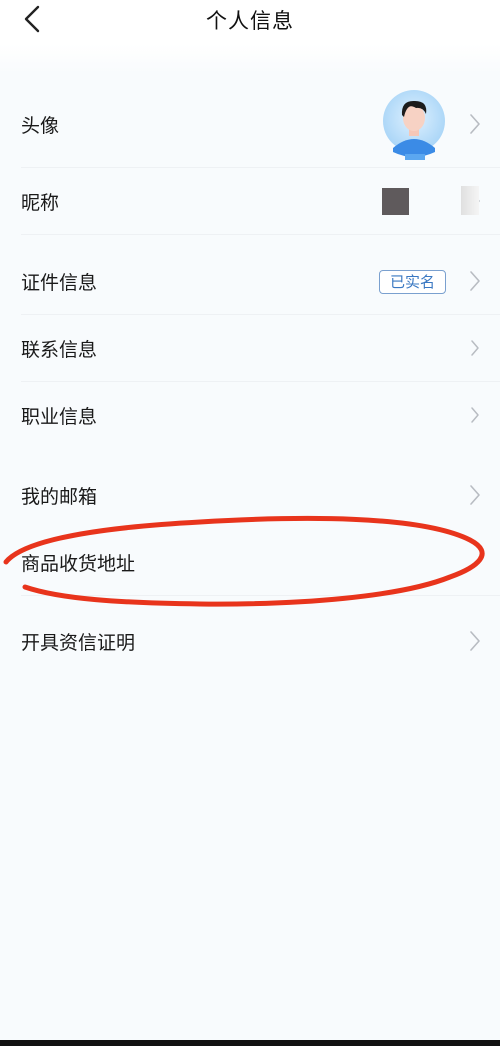  What do you see at coordinates (250, 201) in the screenshot?
I see `row-nickname: 昵称` at bounding box center [250, 201].